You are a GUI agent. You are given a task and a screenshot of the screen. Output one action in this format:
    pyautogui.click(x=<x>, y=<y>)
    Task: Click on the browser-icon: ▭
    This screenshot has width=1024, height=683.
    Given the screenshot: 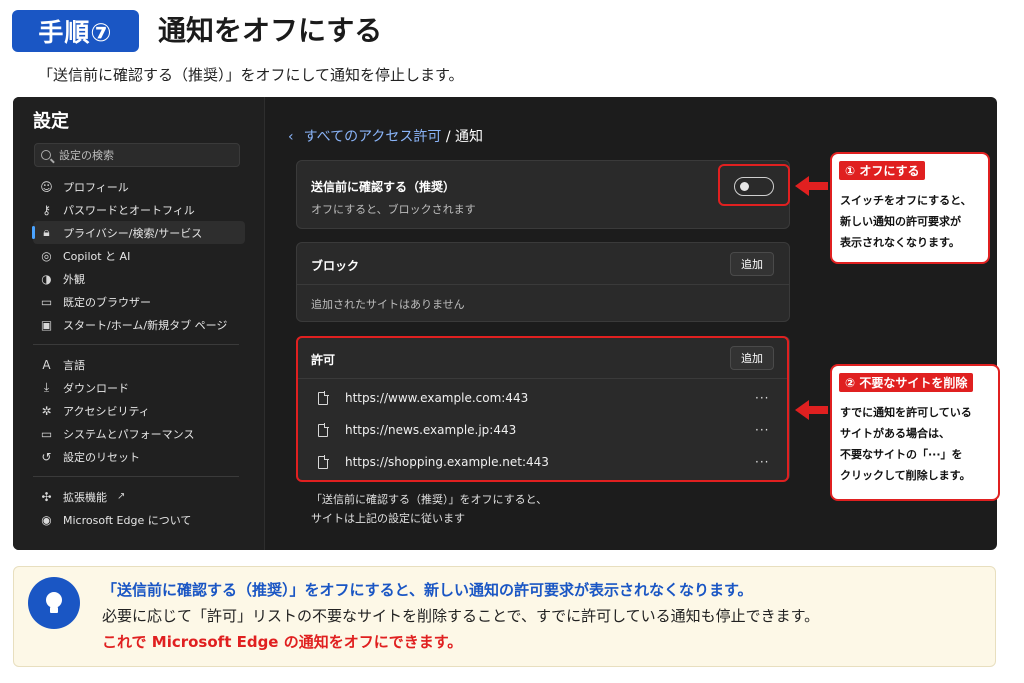 What is the action you would take?
    pyautogui.click(x=46, y=301)
    